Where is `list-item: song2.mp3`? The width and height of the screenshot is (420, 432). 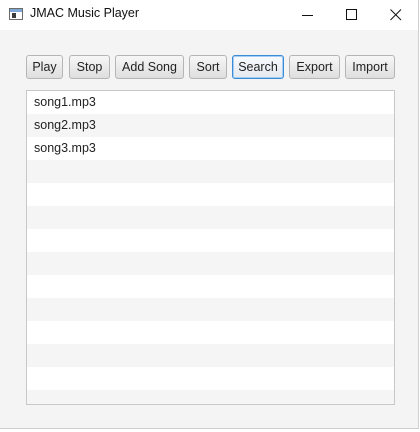 list-item: song2.mp3 is located at coordinates (210, 125).